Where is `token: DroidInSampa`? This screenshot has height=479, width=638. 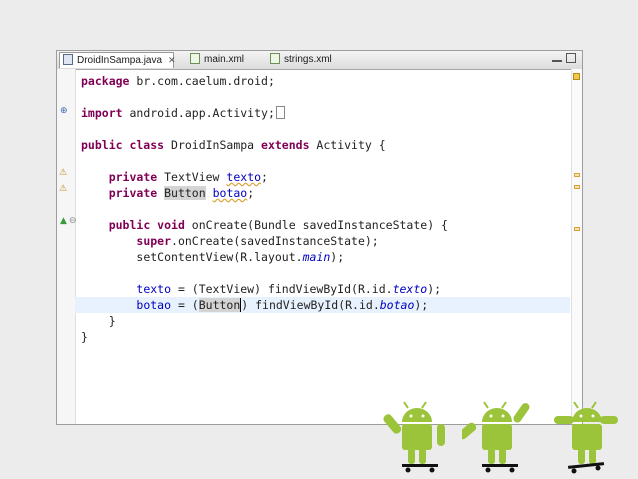
token: DroidInSampa is located at coordinates (213, 145).